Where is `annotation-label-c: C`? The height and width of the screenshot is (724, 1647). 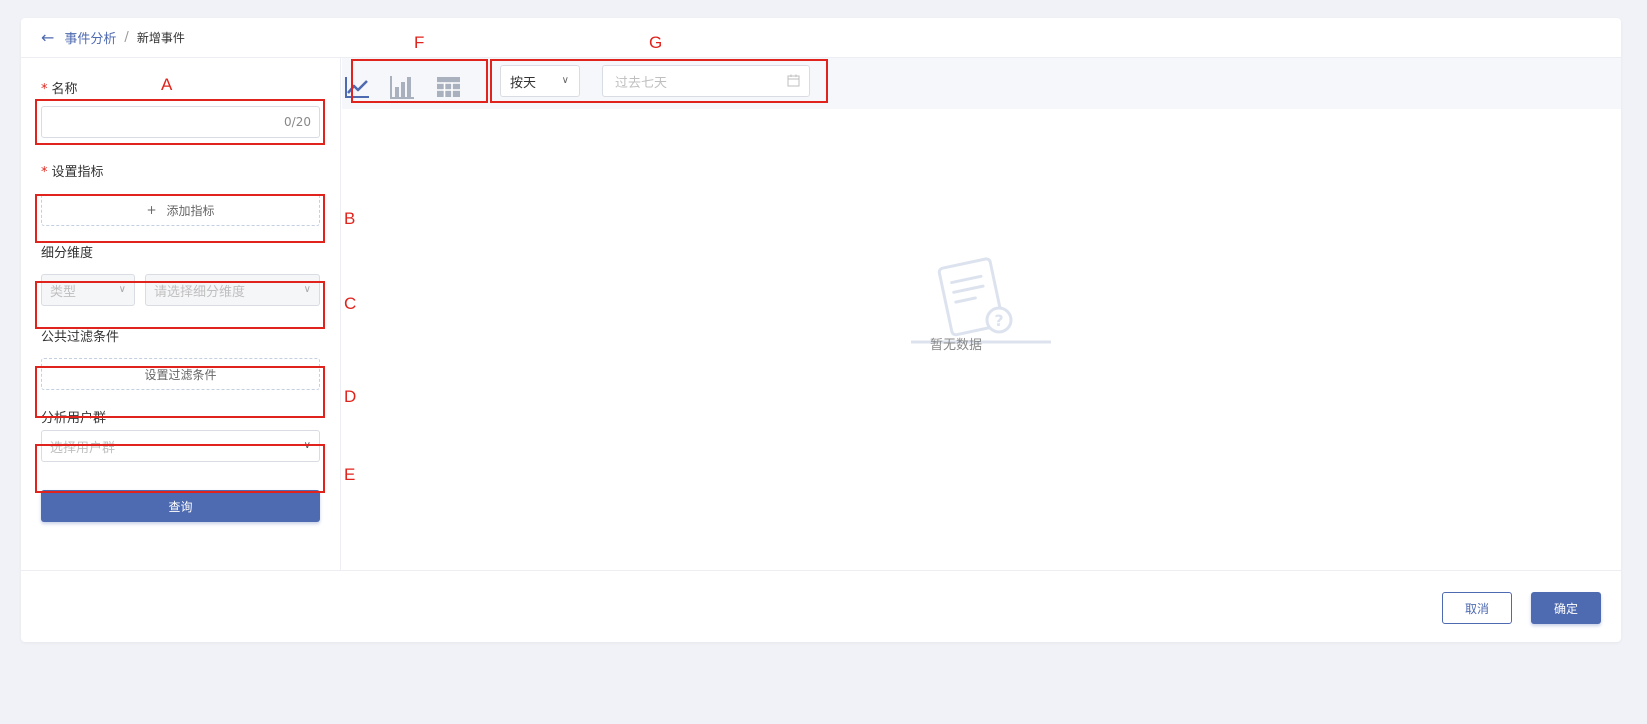
annotation-label-c: C is located at coordinates (350, 303).